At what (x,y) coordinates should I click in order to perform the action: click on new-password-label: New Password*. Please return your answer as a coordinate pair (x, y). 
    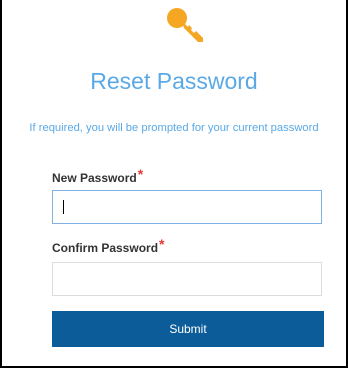
    Looking at the image, I should click on (98, 175).